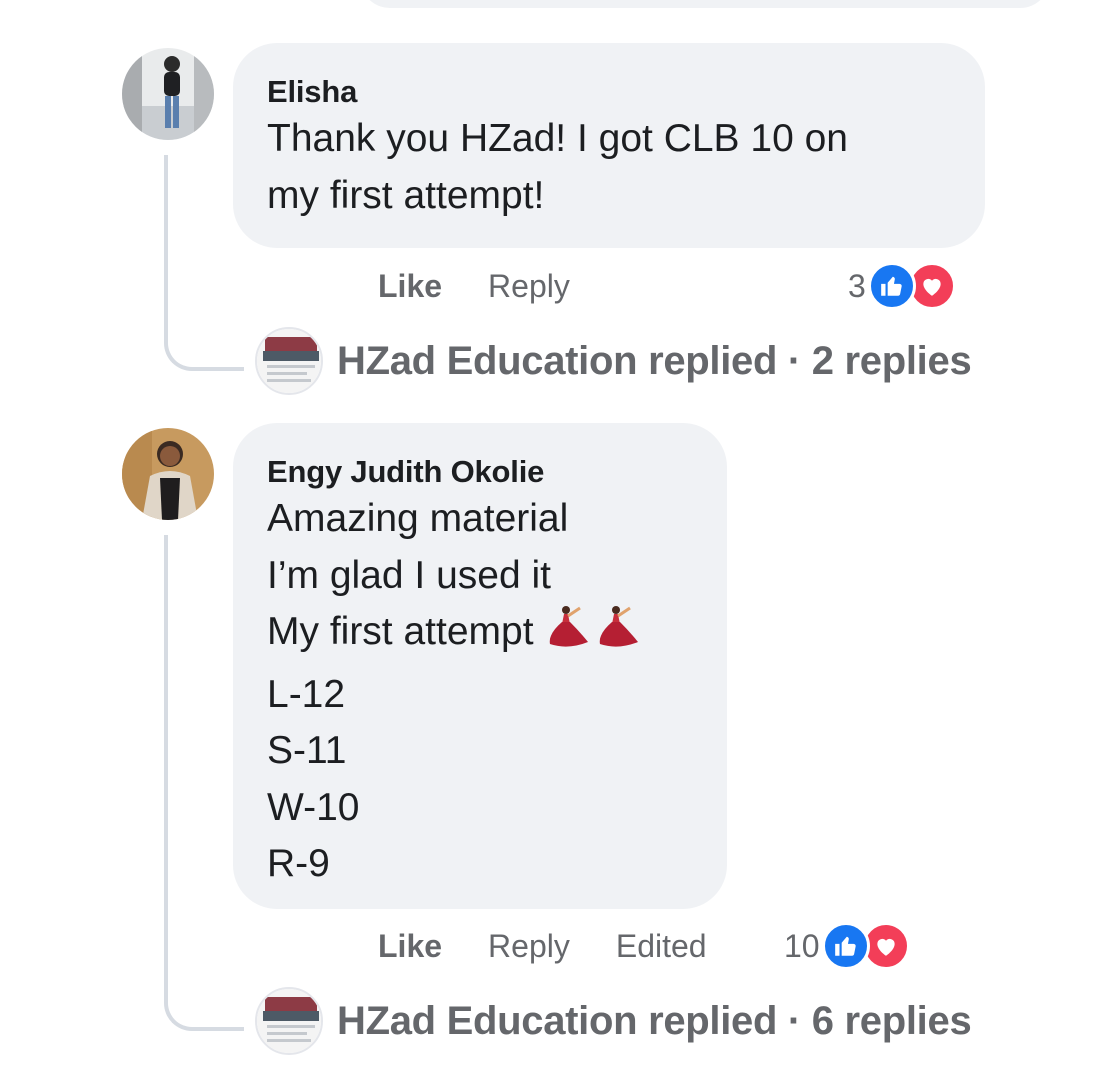 The height and width of the screenshot is (1074, 1106). Describe the element at coordinates (705, 4) in the screenshot. I see `previous-comment-bubble` at that location.